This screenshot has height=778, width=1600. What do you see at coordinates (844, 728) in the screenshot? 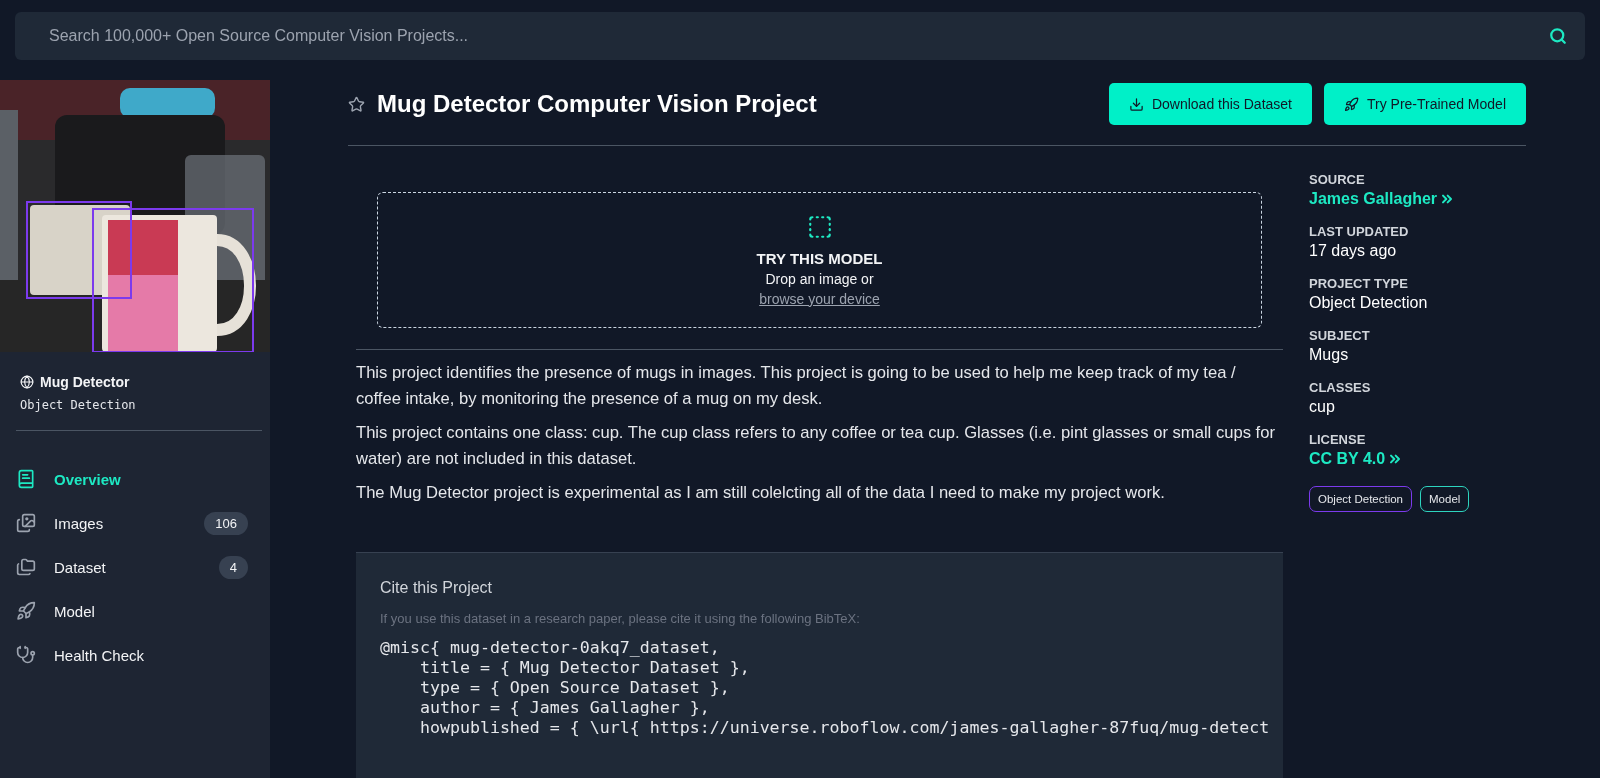
I see `code-line: howpublished = { \url{ https://universe.roboflow.com/james-gallagher-87fuq/mug-detect` at bounding box center [844, 728].